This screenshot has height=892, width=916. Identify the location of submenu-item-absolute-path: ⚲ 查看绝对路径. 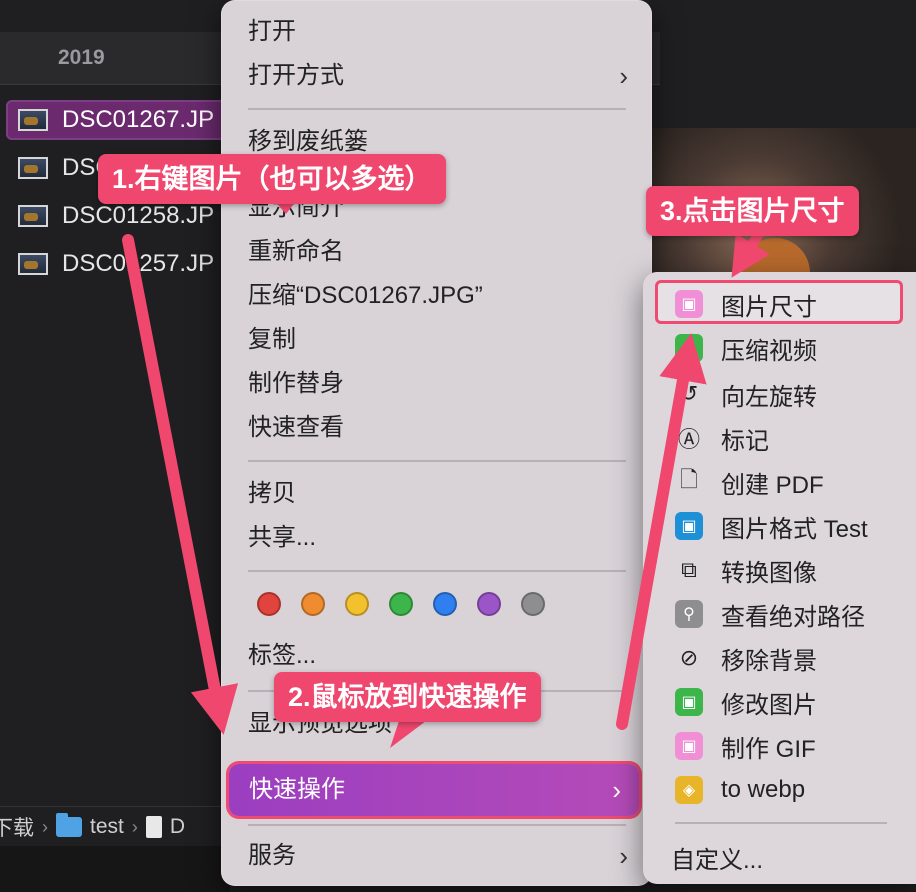
(795, 614).